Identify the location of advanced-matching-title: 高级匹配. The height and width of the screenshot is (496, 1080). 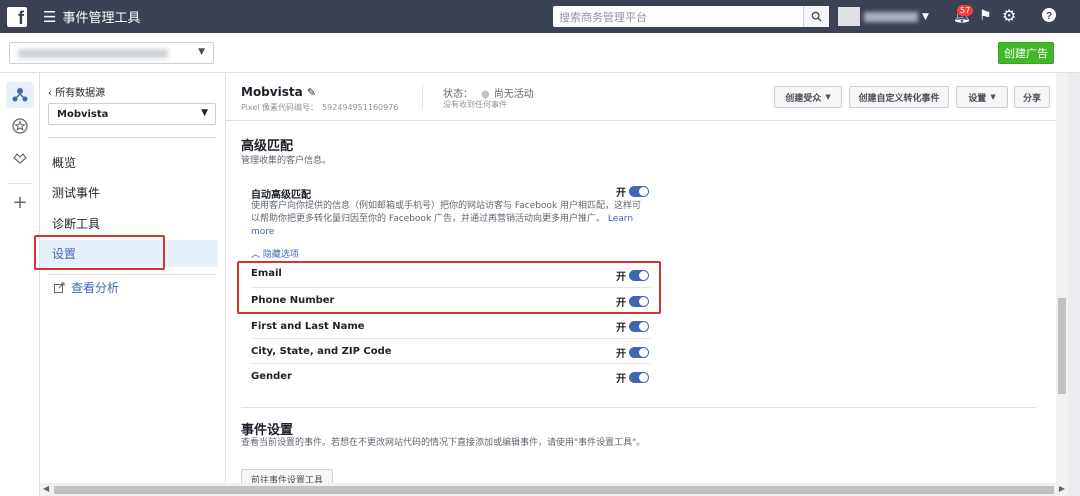
(267, 146).